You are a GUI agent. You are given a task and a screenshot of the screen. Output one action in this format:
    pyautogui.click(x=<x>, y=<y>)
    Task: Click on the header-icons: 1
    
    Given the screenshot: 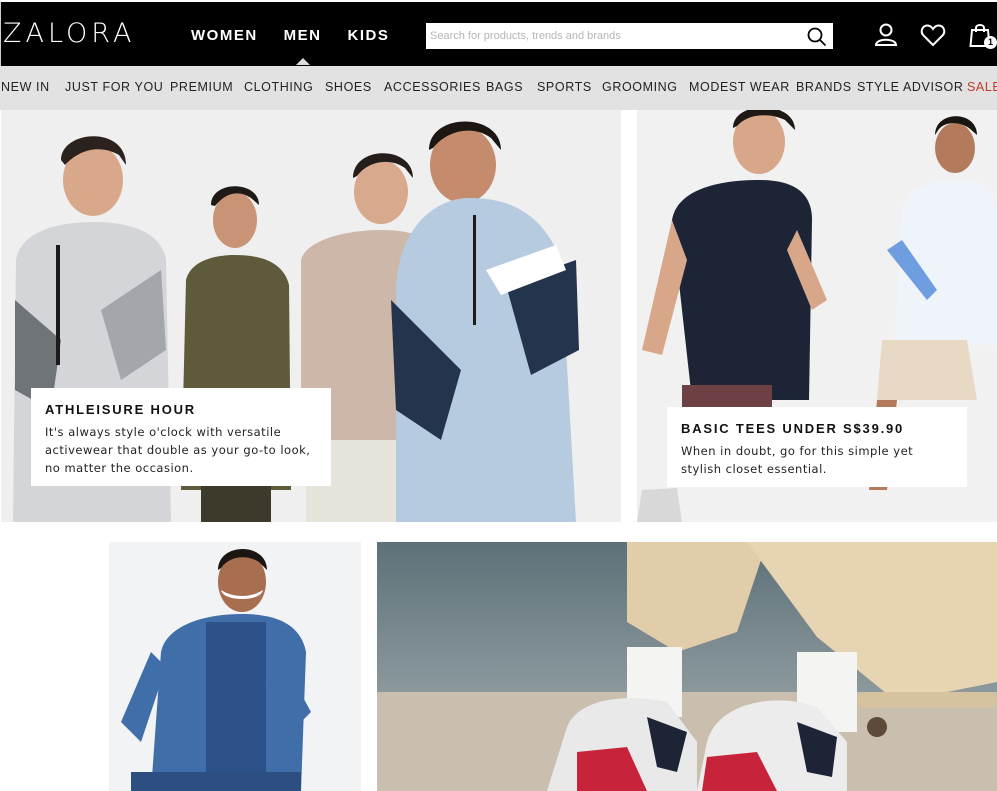 What is the action you would take?
    pyautogui.click(x=935, y=35)
    